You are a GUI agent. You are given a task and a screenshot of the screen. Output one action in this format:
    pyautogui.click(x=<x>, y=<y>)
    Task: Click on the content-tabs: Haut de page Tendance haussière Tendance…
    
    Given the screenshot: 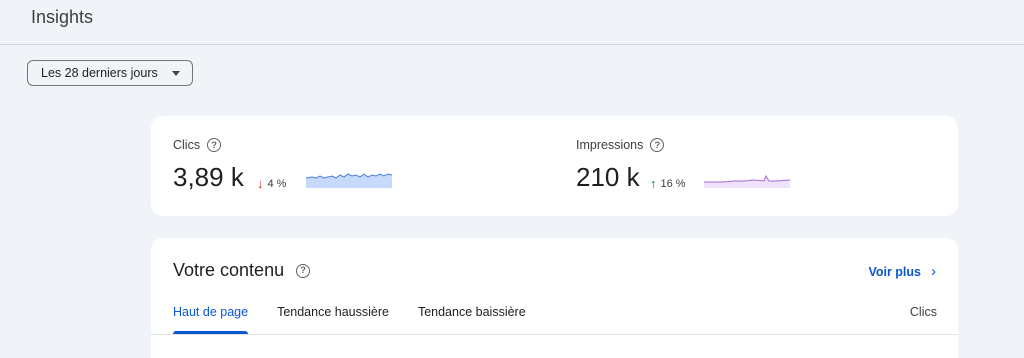 What is the action you would take?
    pyautogui.click(x=364, y=319)
    